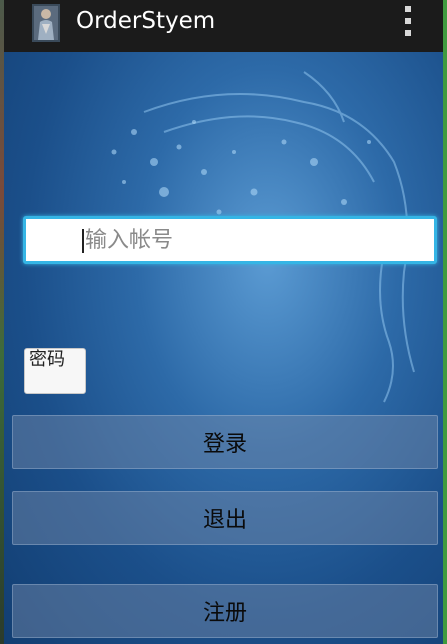 This screenshot has width=447, height=644. What do you see at coordinates (55, 371) in the screenshot?
I see `password-field: 密码` at bounding box center [55, 371].